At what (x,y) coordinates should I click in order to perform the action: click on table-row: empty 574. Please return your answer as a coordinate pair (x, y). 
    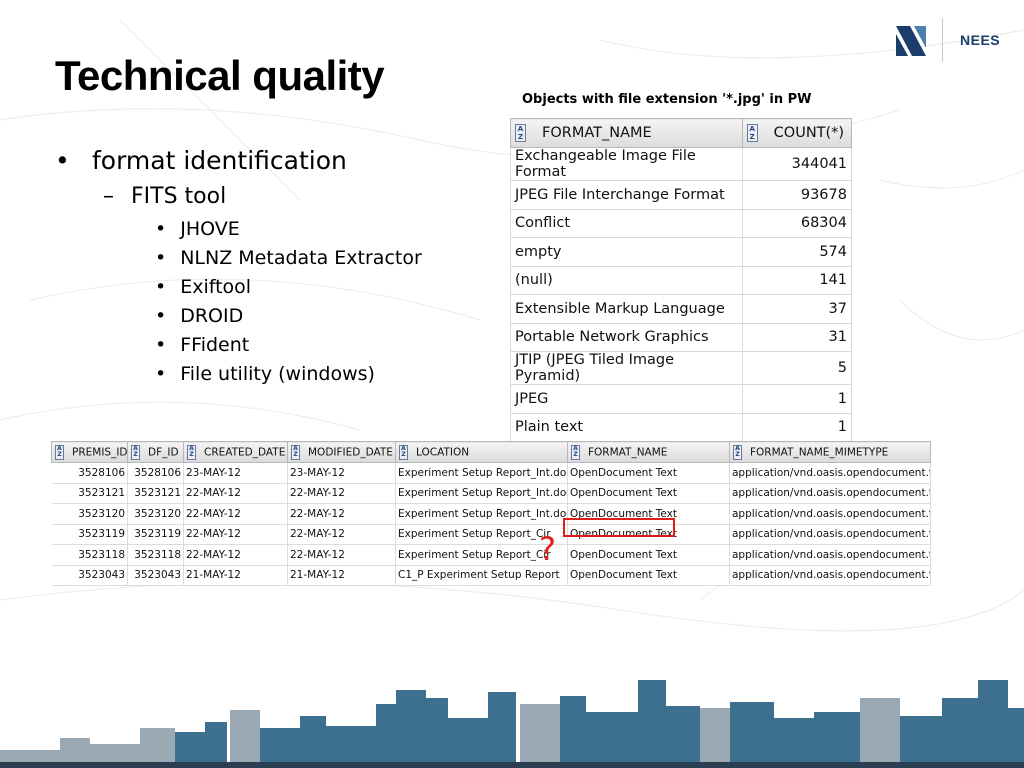
    Looking at the image, I should click on (681, 252).